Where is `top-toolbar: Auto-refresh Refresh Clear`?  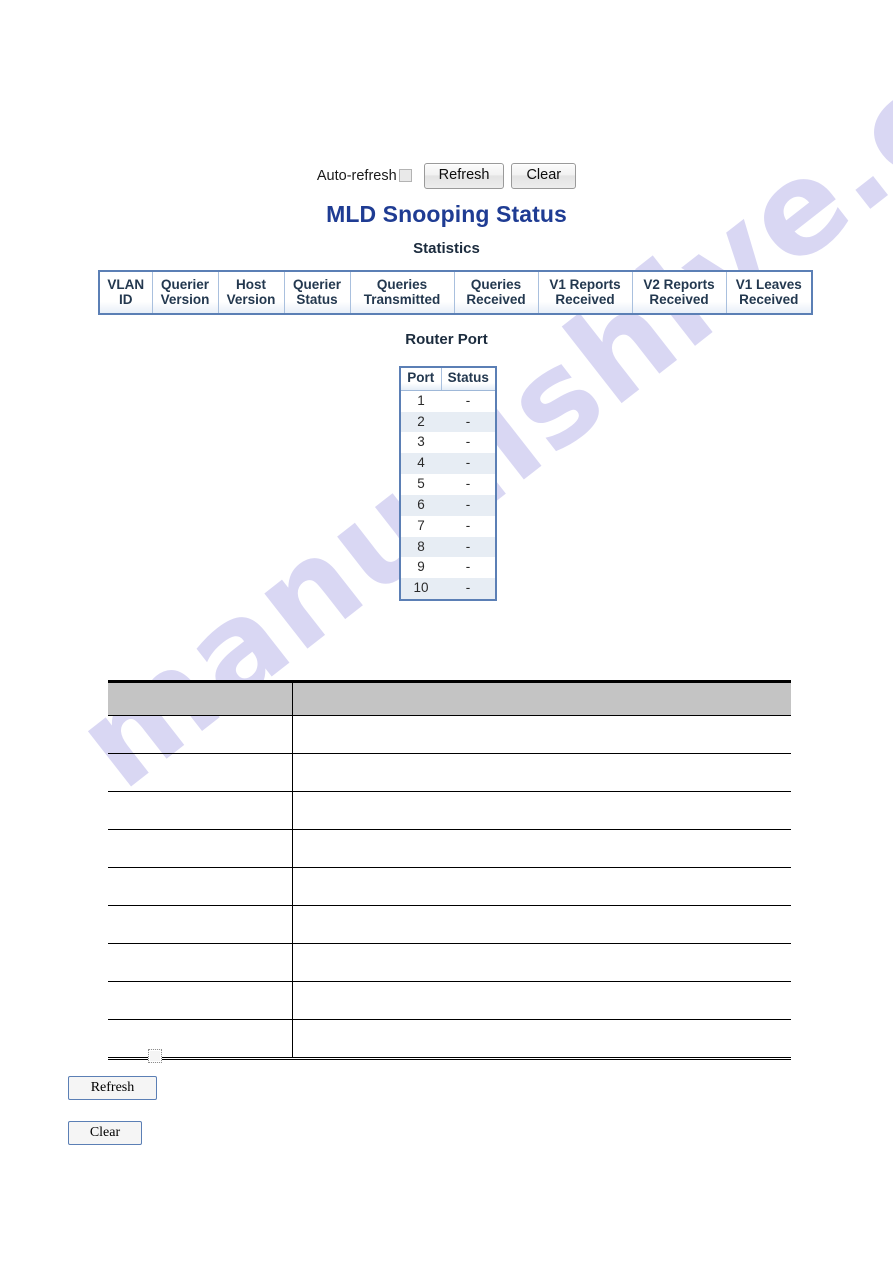
top-toolbar: Auto-refresh Refresh Clear is located at coordinates (446, 176).